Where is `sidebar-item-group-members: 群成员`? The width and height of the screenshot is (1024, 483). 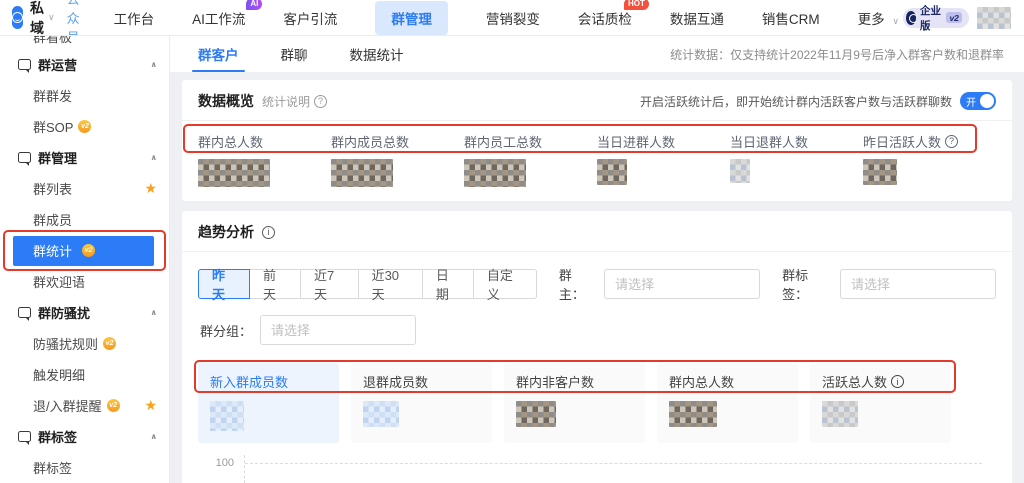 sidebar-item-group-members: 群成员 is located at coordinates (84, 219).